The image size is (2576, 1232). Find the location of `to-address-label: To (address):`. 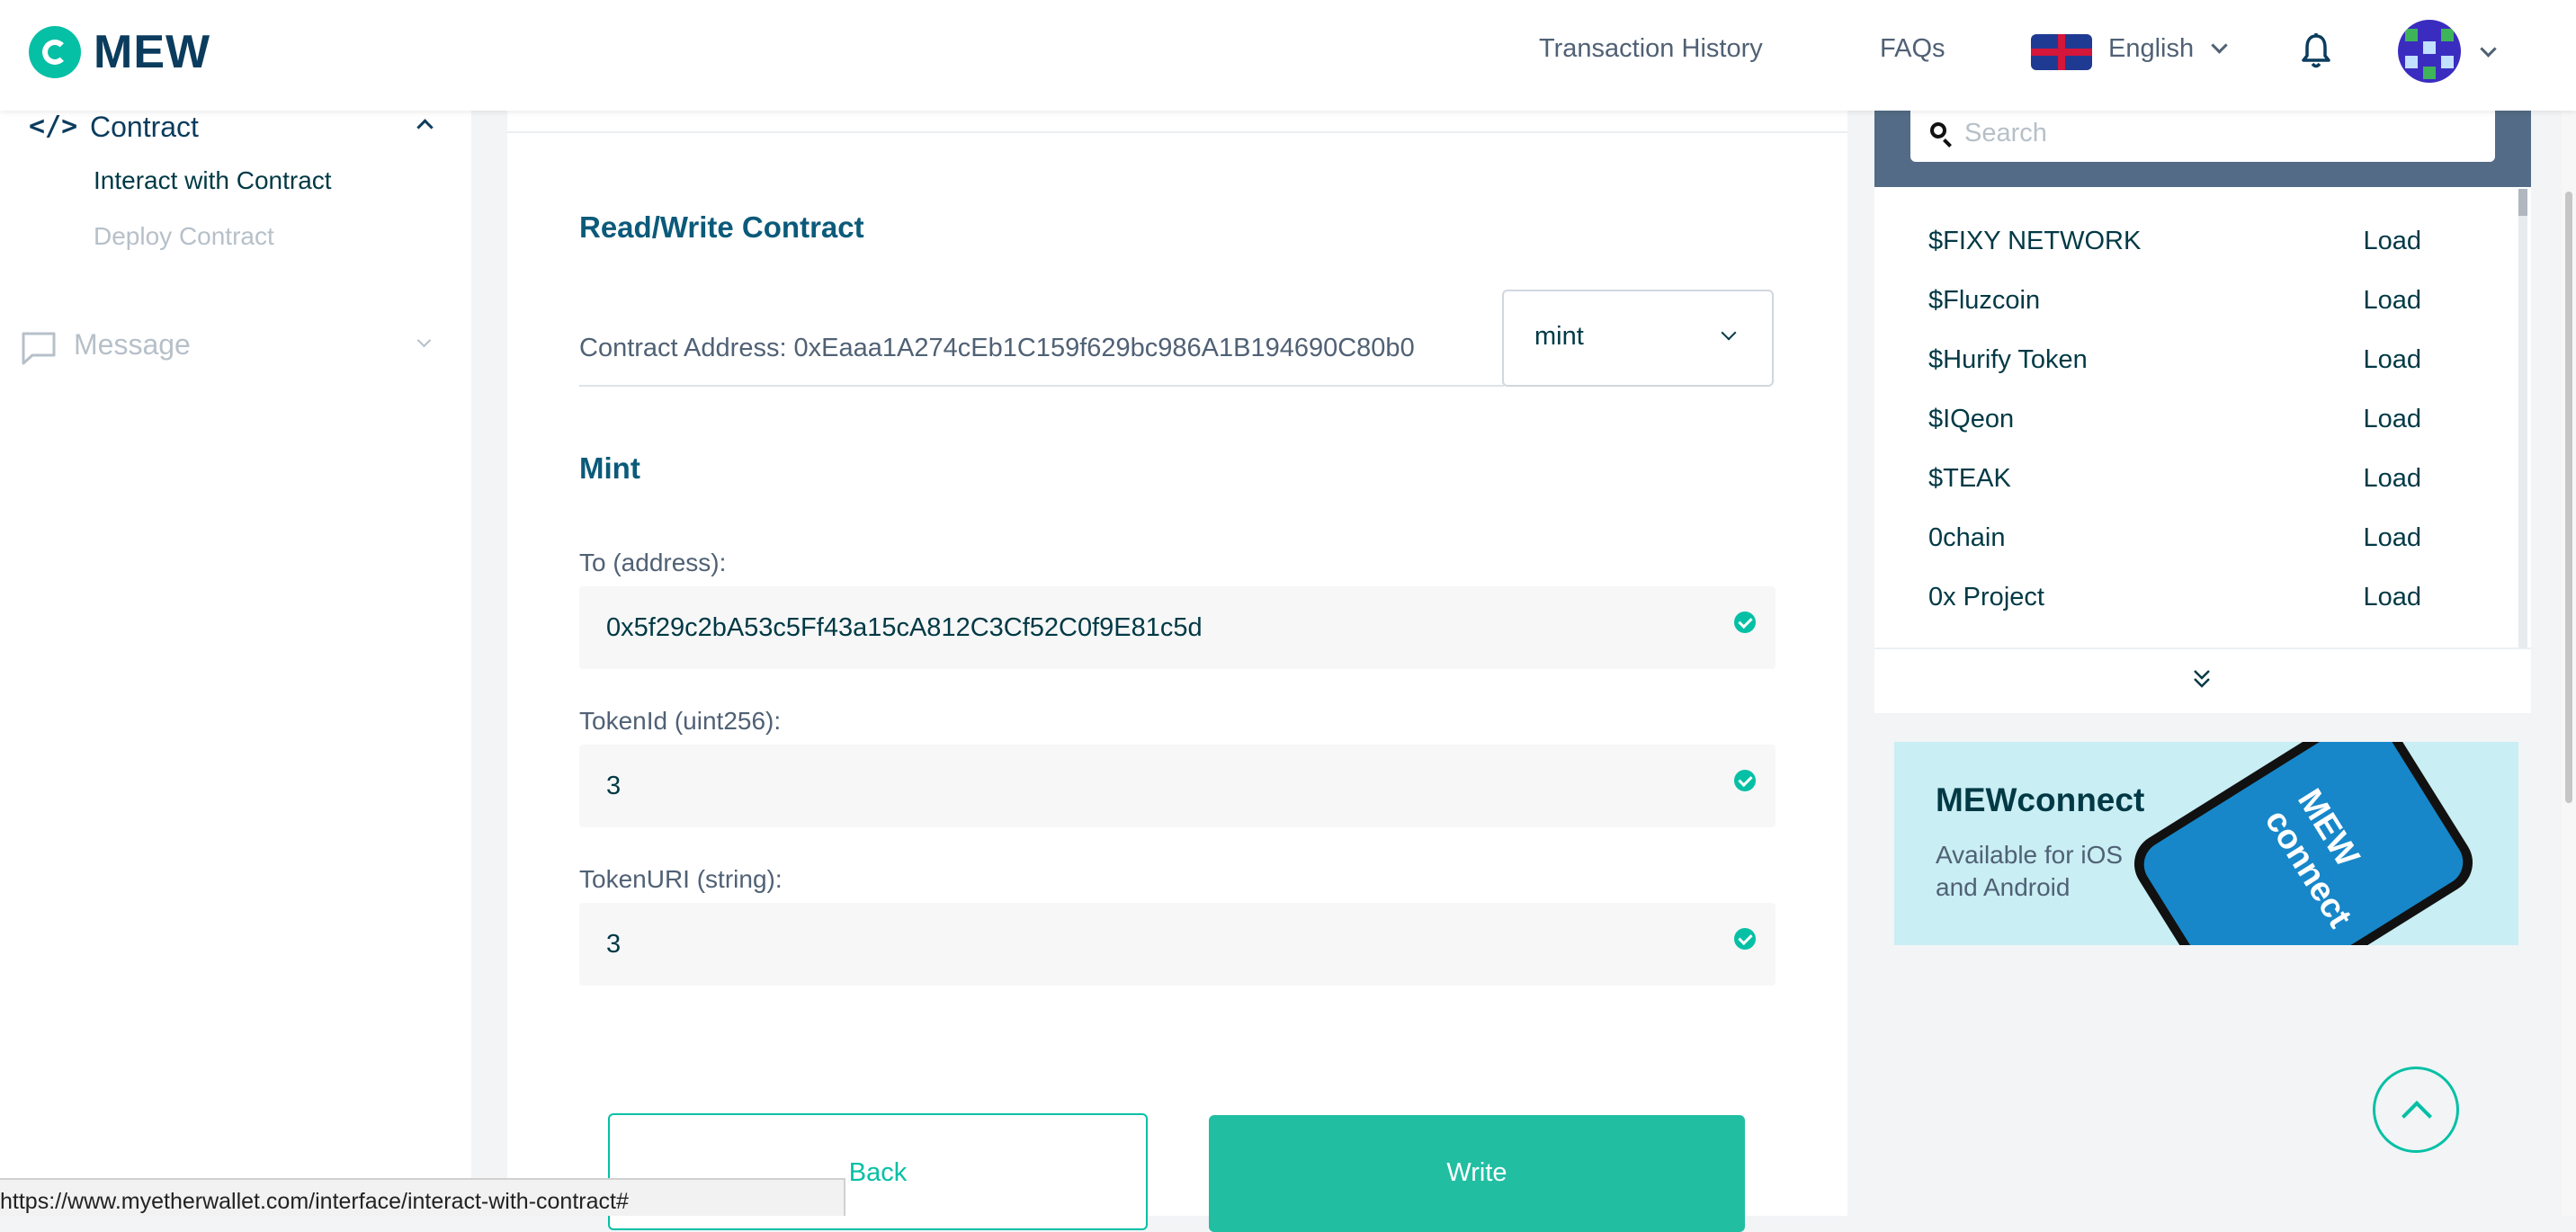

to-address-label: To (address): is located at coordinates (653, 562).